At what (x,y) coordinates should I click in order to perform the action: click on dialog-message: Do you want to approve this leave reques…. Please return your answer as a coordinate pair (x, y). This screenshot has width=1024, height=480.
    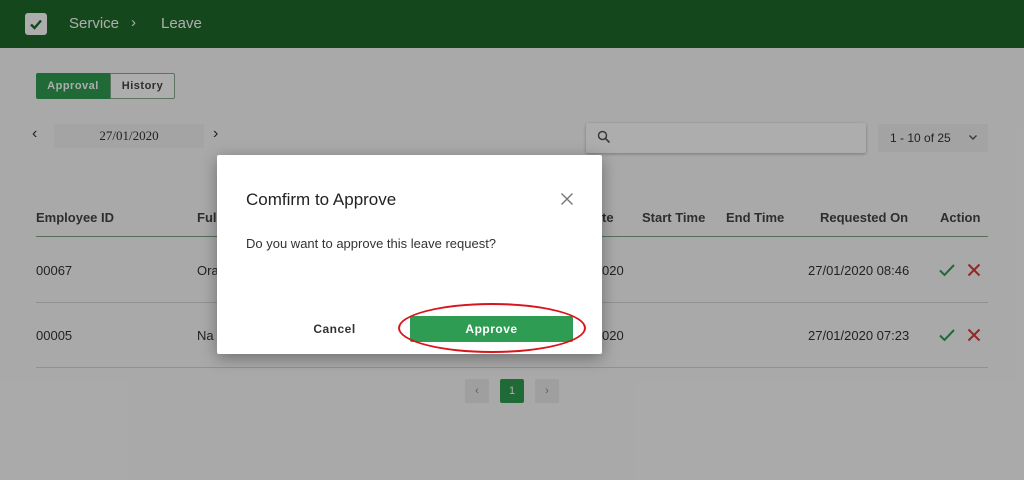
    Looking at the image, I should click on (371, 243).